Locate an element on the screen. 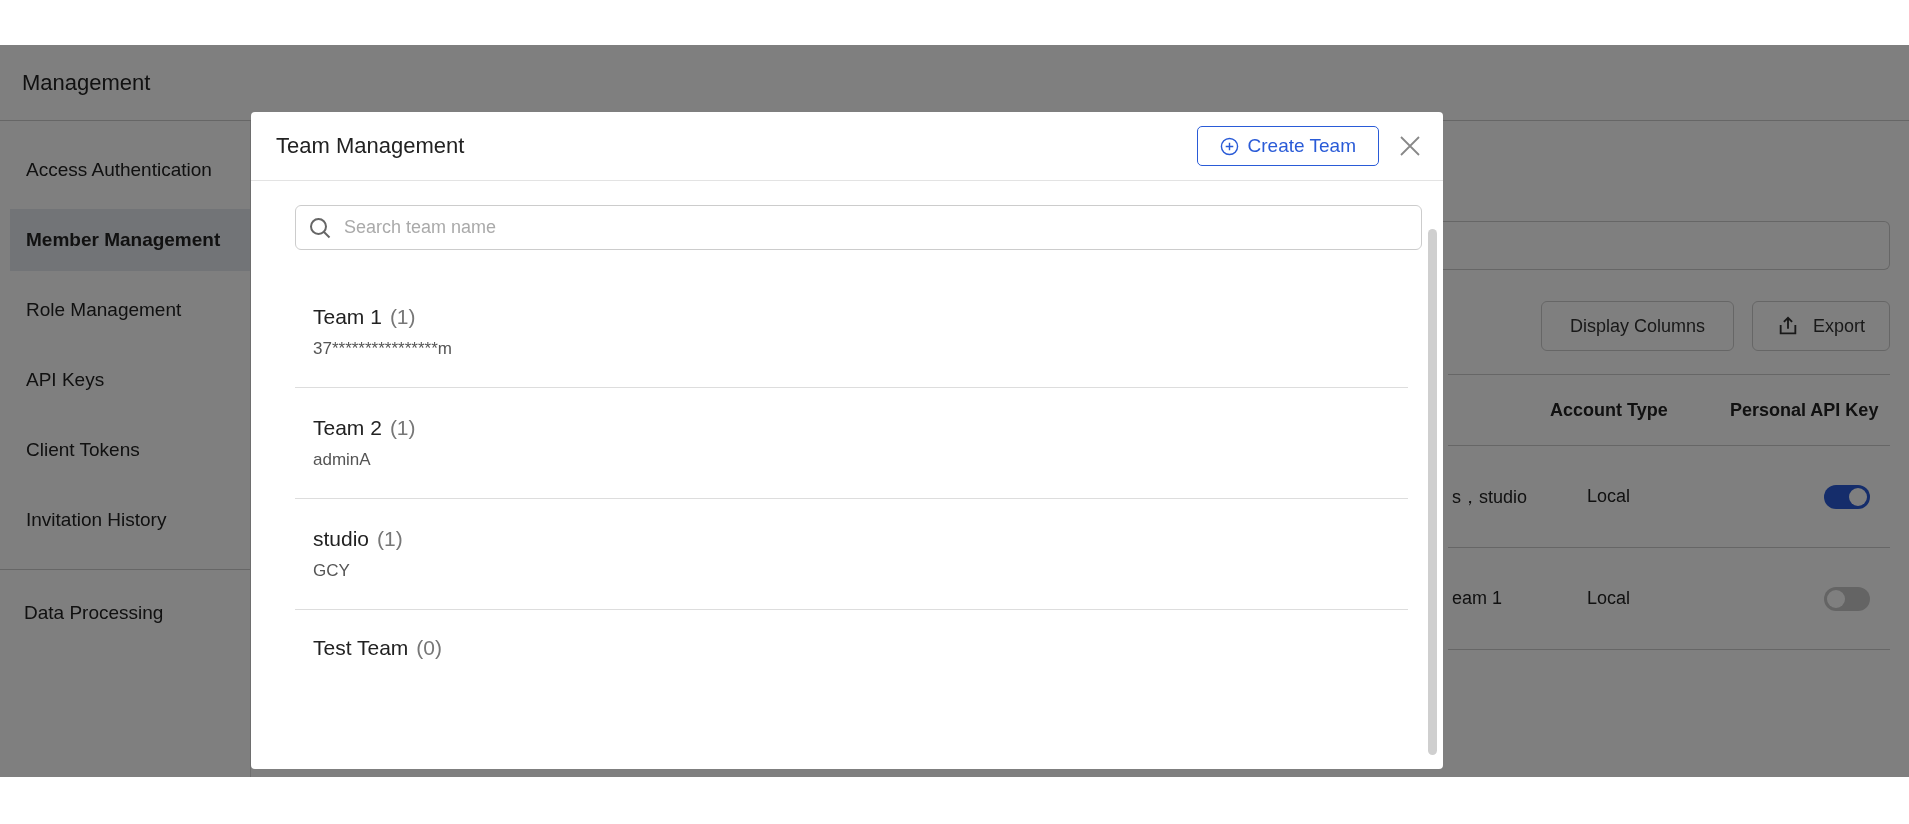 The width and height of the screenshot is (1909, 824). display-columns-button: Display Columns is located at coordinates (1637, 326).